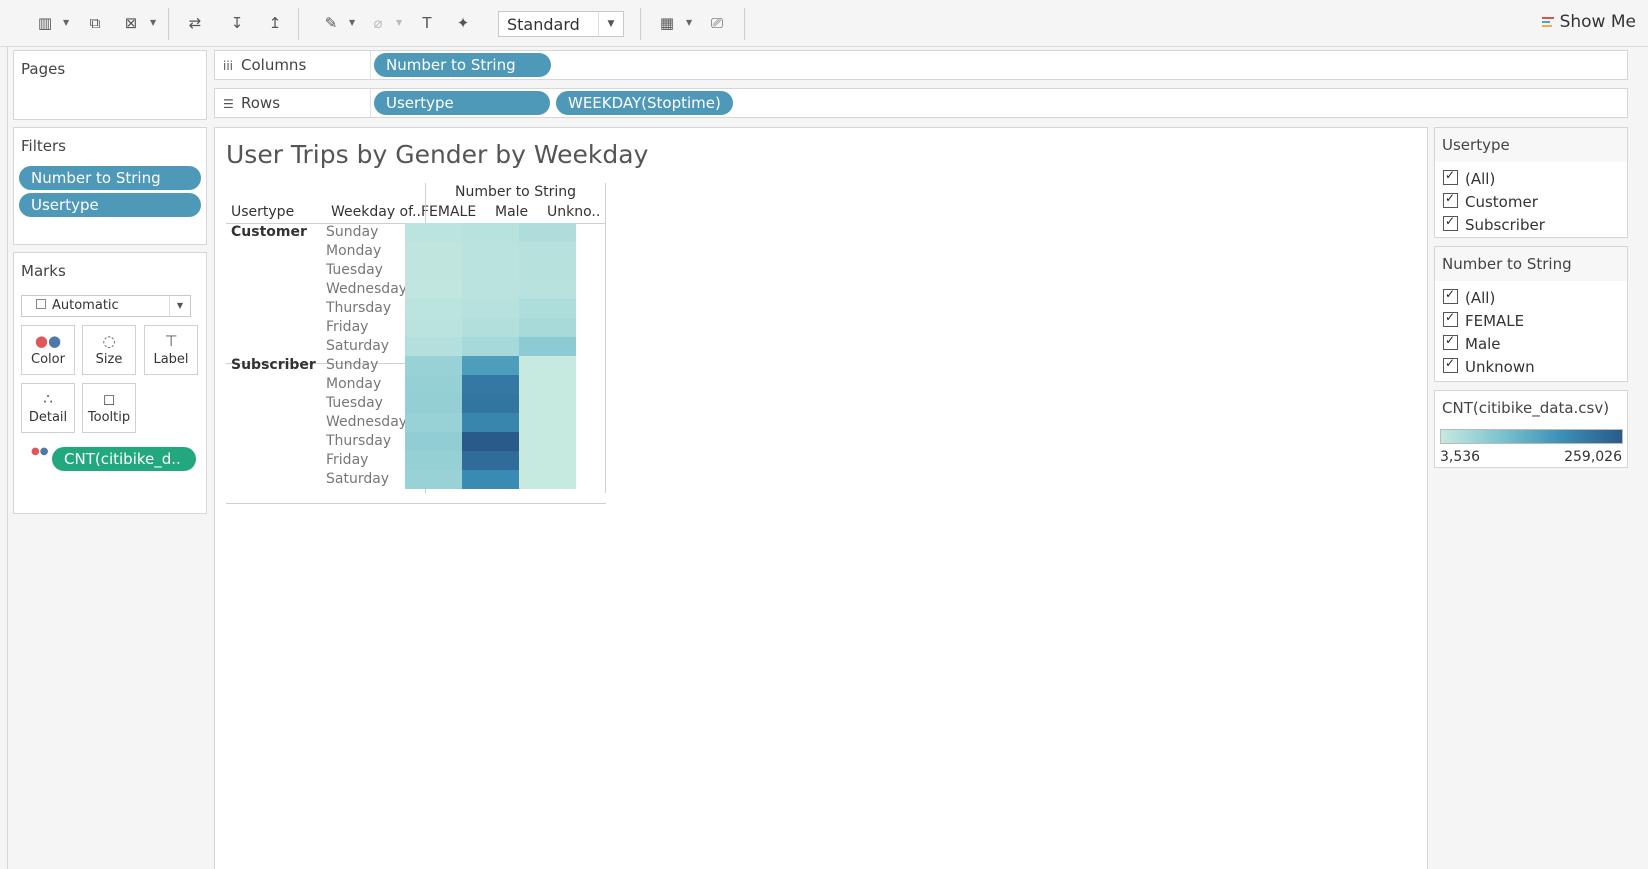 The image size is (1648, 869). I want to click on size-label: Size, so click(109, 359).